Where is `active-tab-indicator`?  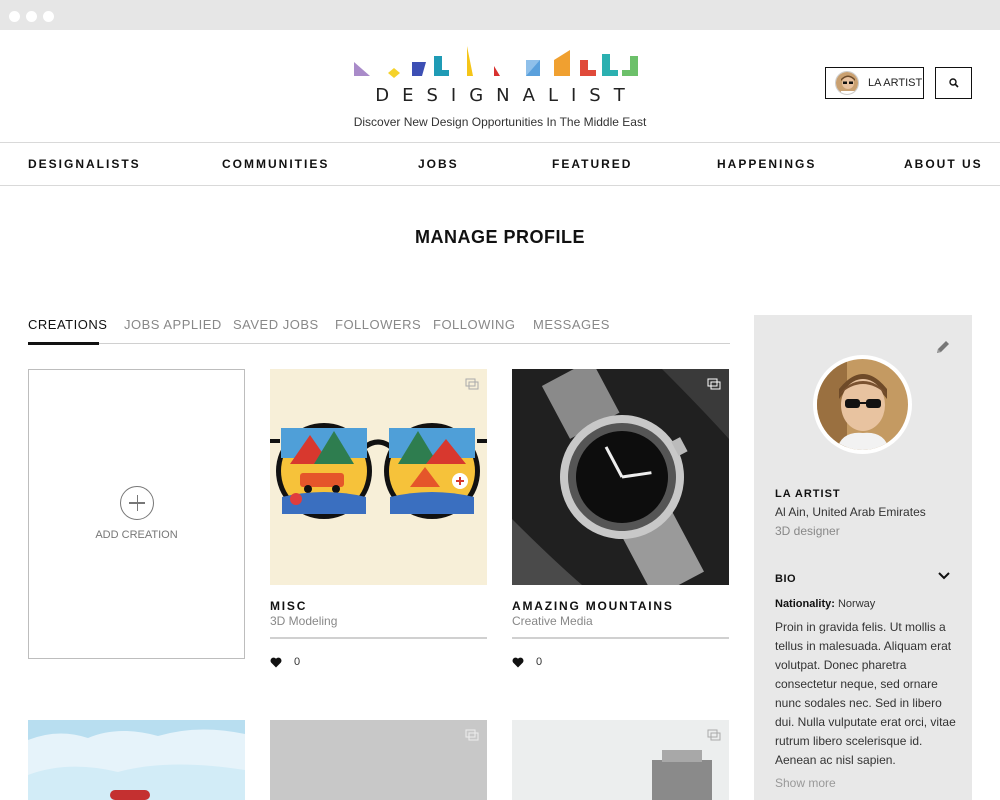
active-tab-indicator is located at coordinates (63, 343).